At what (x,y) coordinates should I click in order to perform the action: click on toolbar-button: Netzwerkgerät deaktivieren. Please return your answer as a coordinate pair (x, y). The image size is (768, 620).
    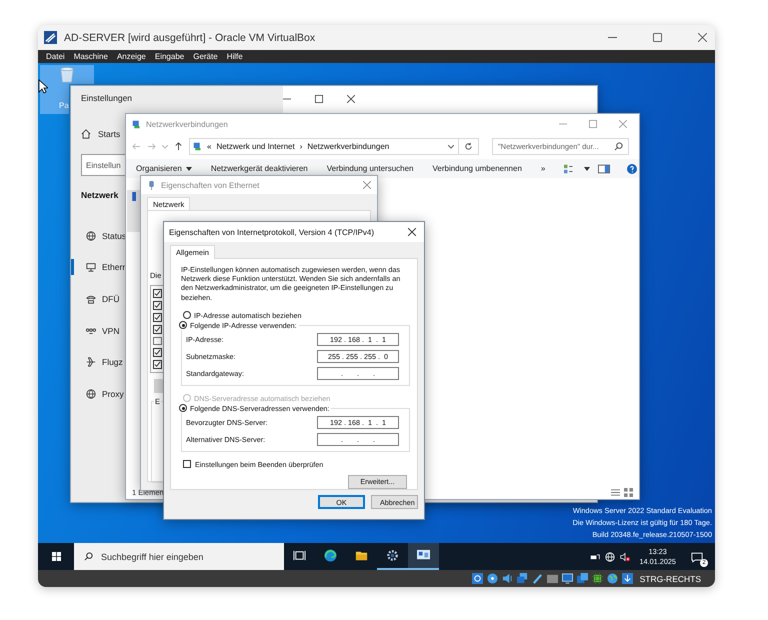
    Looking at the image, I should click on (263, 168).